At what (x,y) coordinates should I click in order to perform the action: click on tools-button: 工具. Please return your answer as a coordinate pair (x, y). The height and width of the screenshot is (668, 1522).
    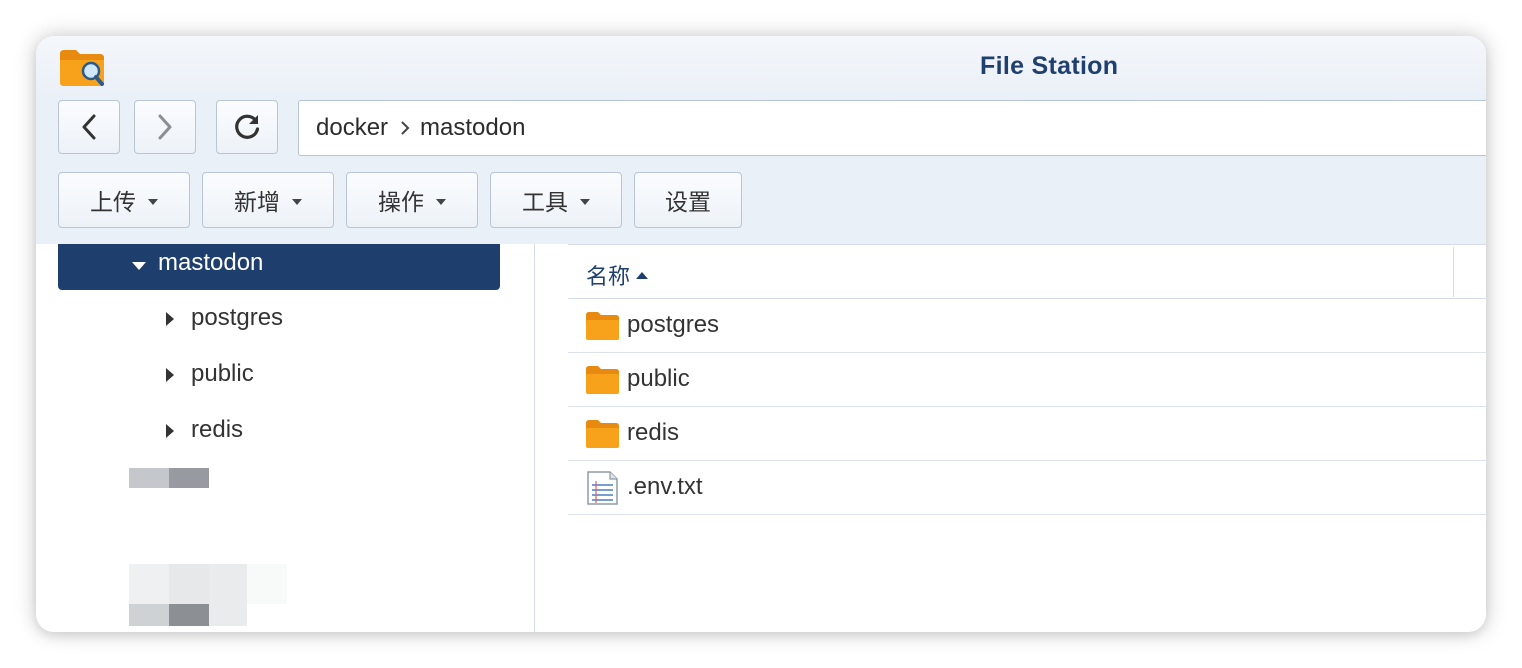
    Looking at the image, I should click on (556, 200).